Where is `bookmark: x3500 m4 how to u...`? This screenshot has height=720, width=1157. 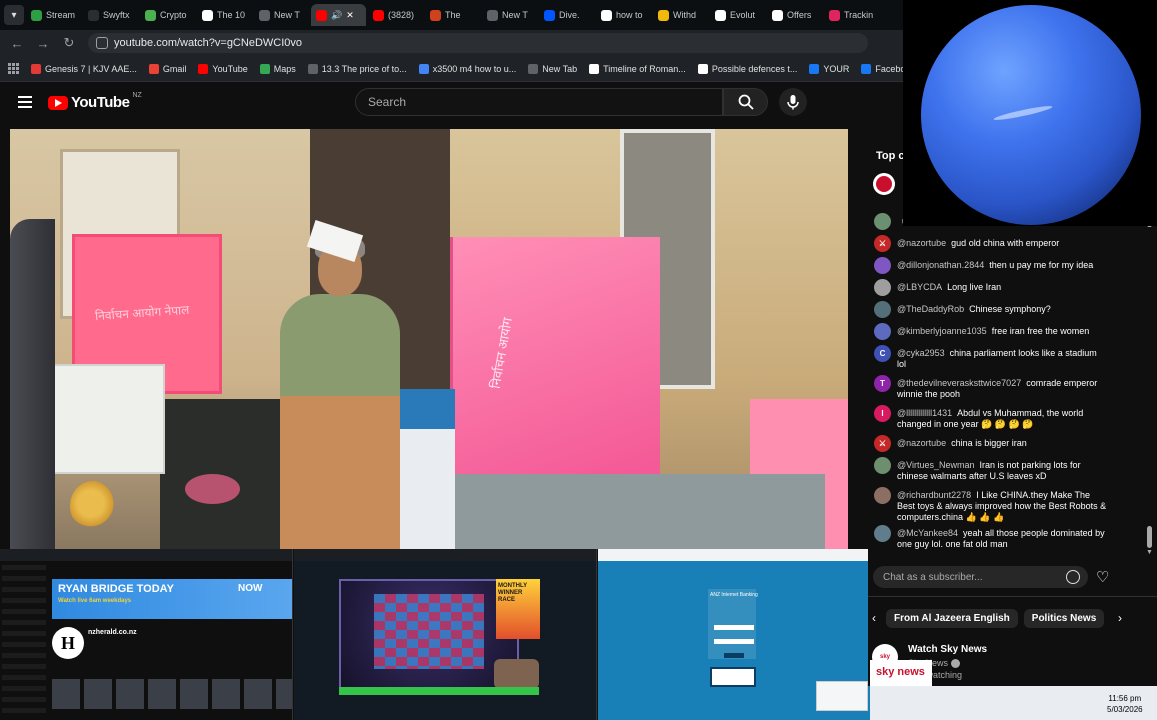
bookmark: x3500 m4 how to u... is located at coordinates (467, 68).